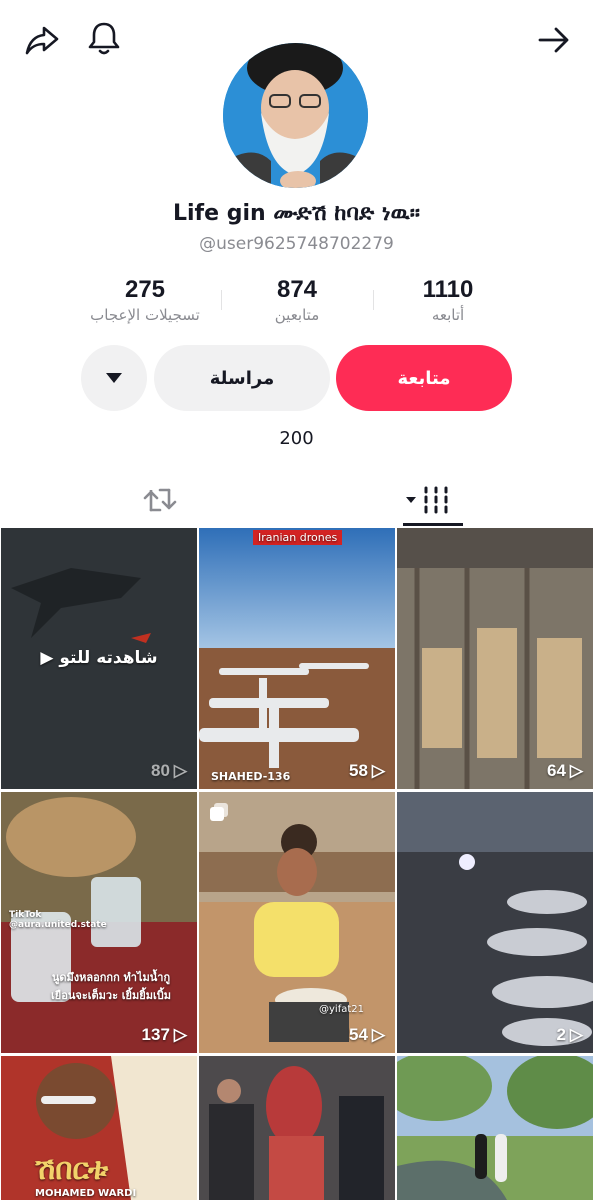 Image resolution: width=593 pixels, height=1200 pixels. What do you see at coordinates (367, 770) in the screenshot?
I see `view-count: 58 ▷` at bounding box center [367, 770].